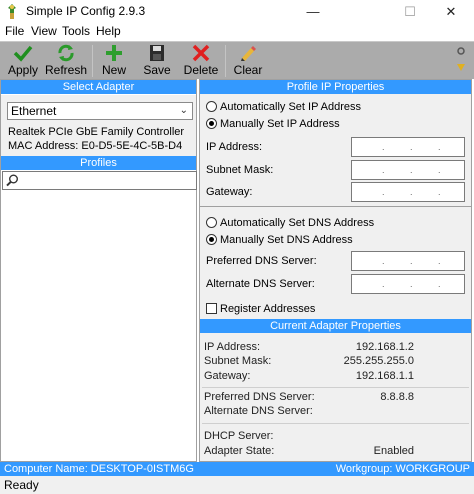 This screenshot has width=474, height=494. I want to click on manual-ip-label: Manually Set IP Address, so click(280, 124).